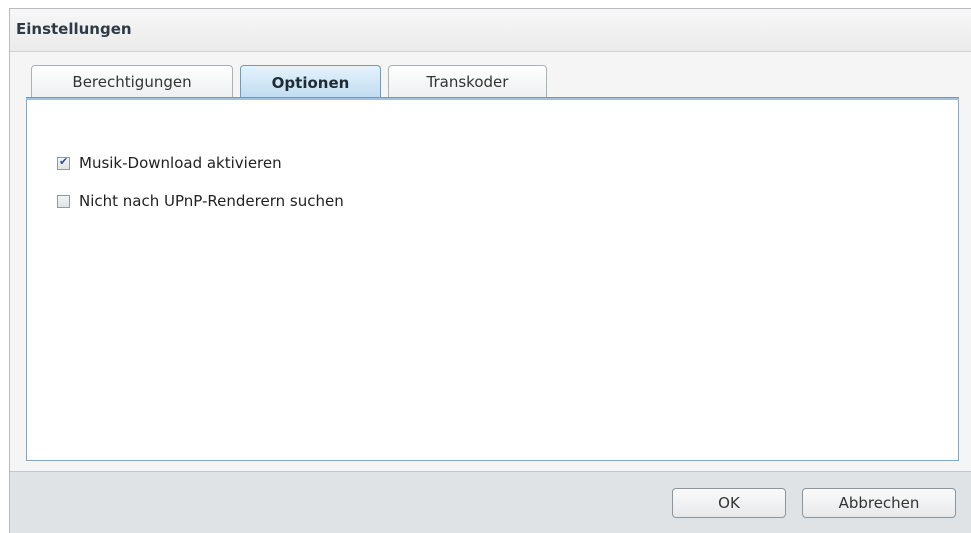 The width and height of the screenshot is (971, 533). What do you see at coordinates (74, 29) in the screenshot?
I see `dialog-title: Einstellungen` at bounding box center [74, 29].